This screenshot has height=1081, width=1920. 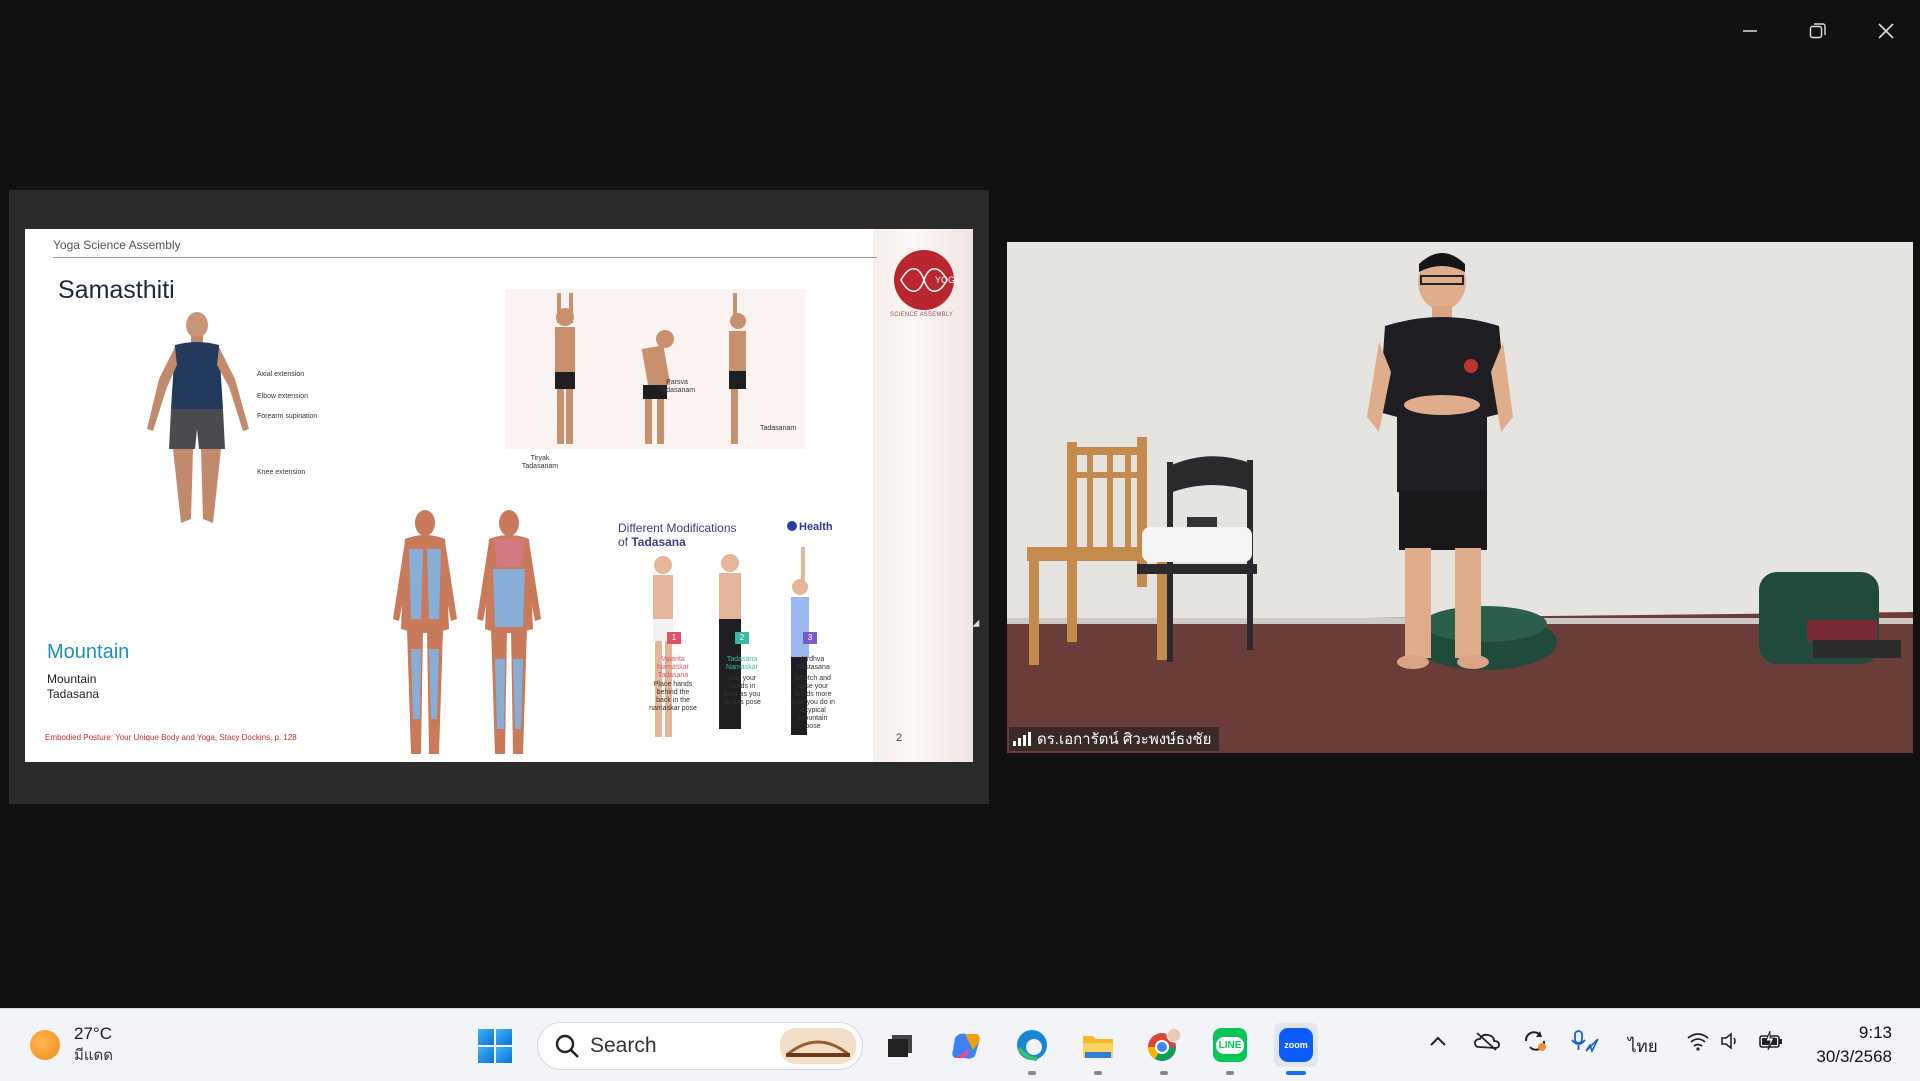 I want to click on microphone-location-icon, so click(x=1585, y=1042).